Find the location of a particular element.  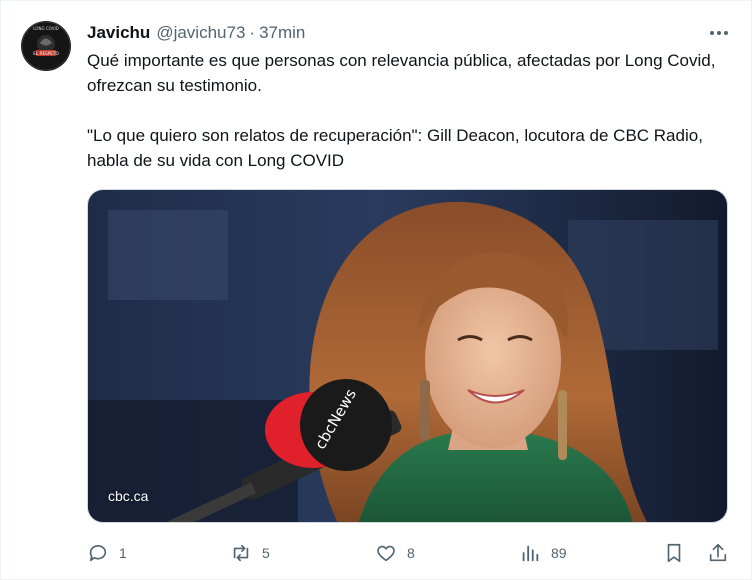

retweet-icon is located at coordinates (241, 553).